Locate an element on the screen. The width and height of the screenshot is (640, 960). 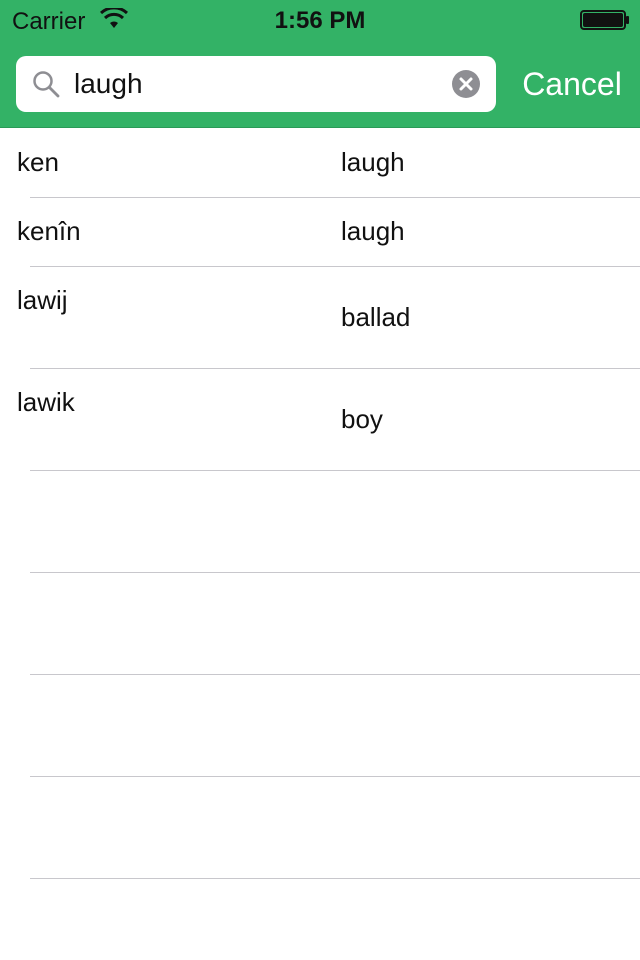
status-bar: Carrier 1:56 PM is located at coordinates (320, 20).